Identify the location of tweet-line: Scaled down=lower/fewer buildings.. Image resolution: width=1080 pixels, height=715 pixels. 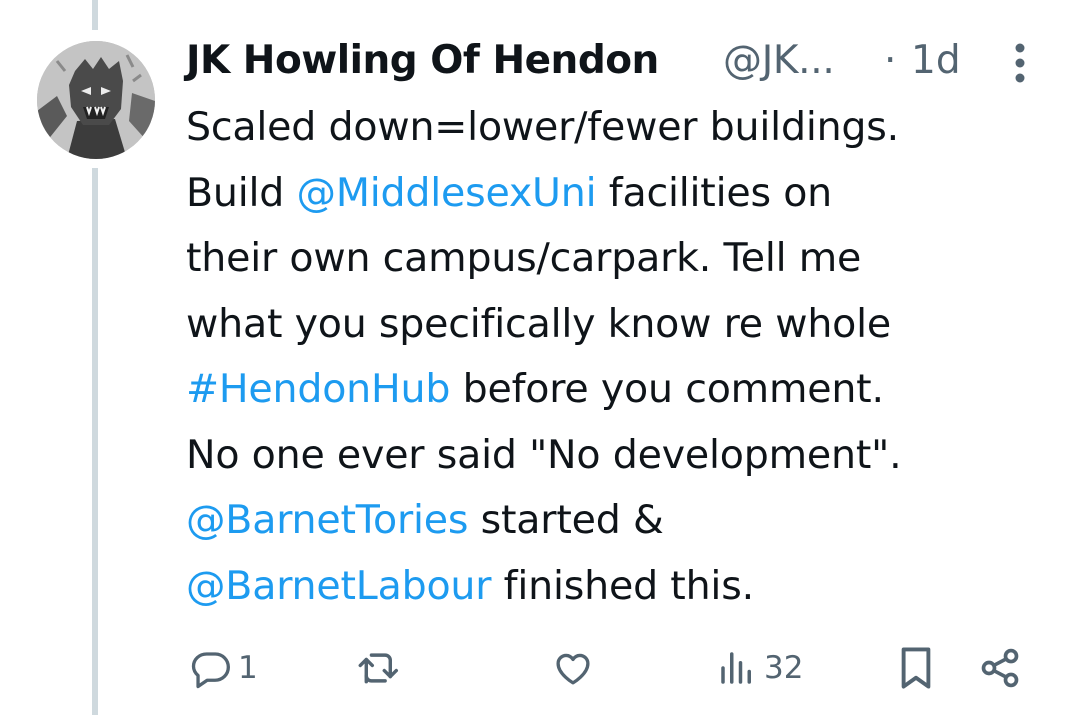
(616, 128).